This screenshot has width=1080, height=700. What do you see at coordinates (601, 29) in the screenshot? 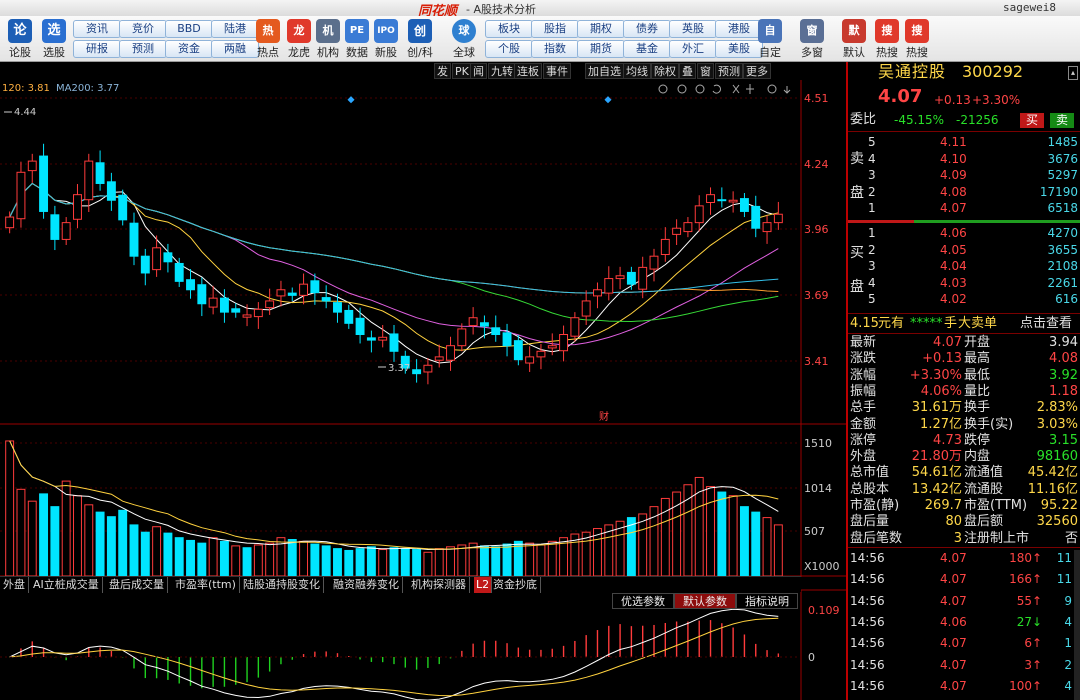
I see `btn-qiquan: 期权` at bounding box center [601, 29].